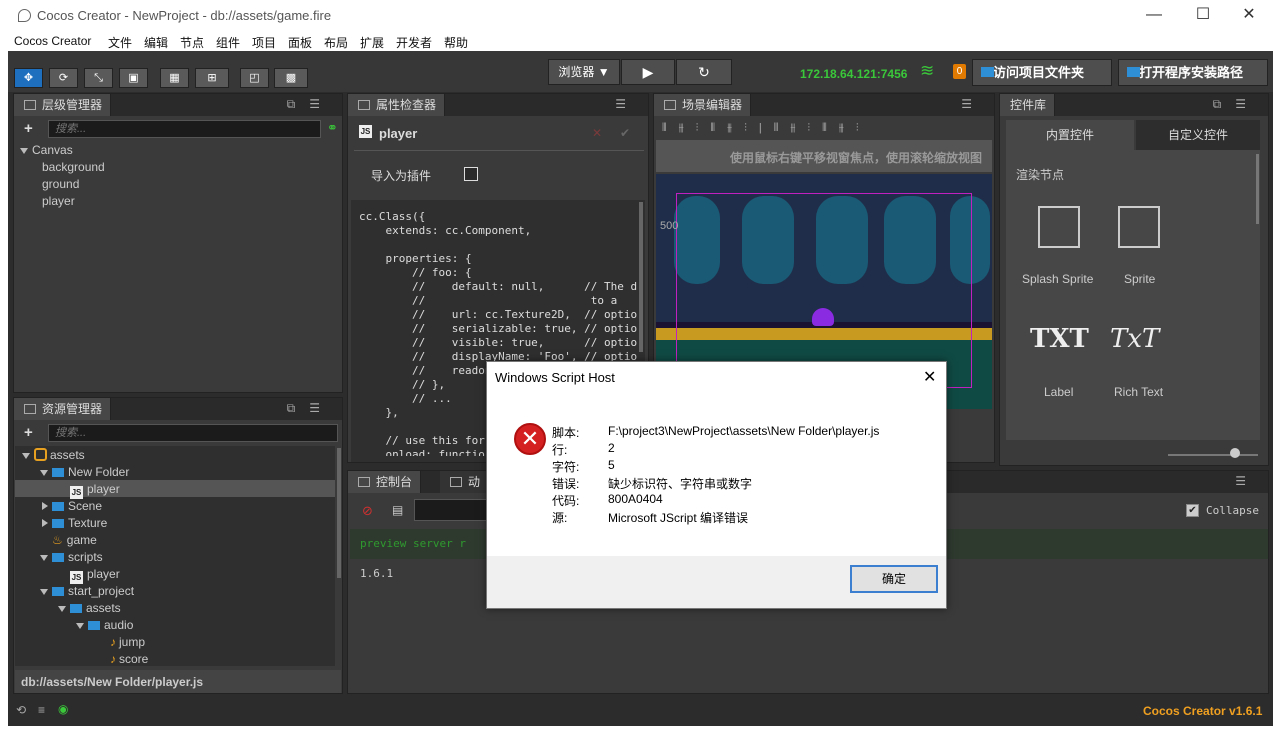 This screenshot has height=732, width=1280. I want to click on hierarchy-node-player: player, so click(58, 201).